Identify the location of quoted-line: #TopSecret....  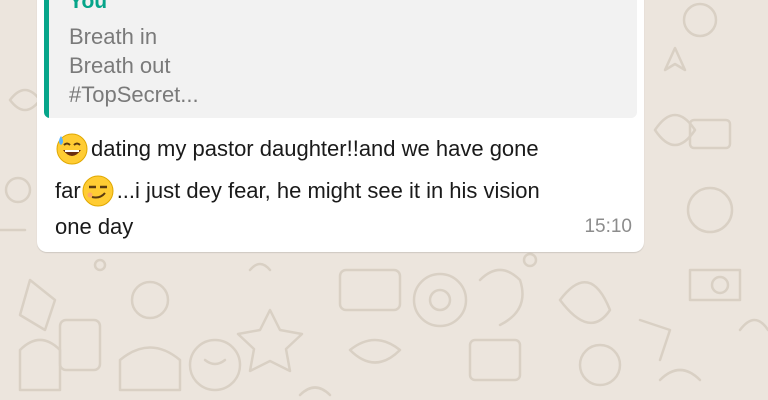
(134, 94).